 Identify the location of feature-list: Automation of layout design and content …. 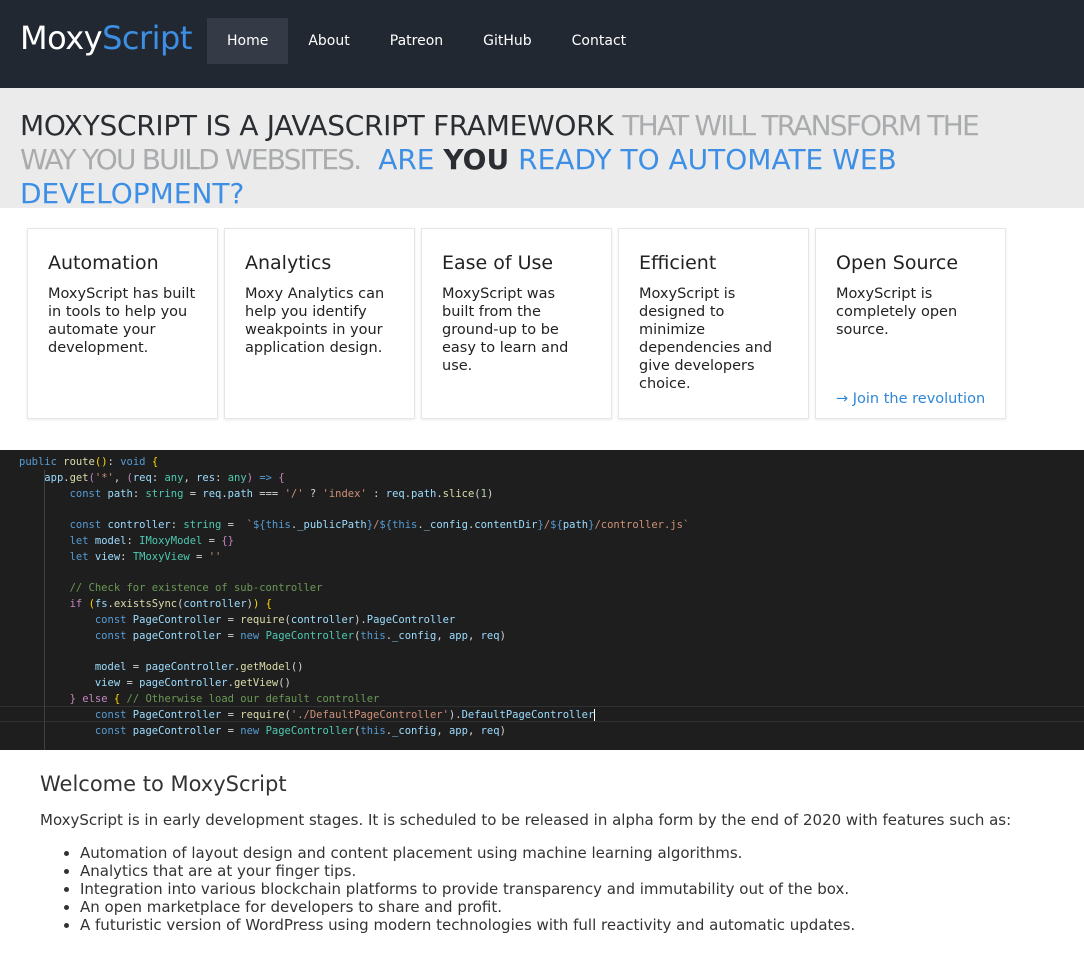
(550, 889).